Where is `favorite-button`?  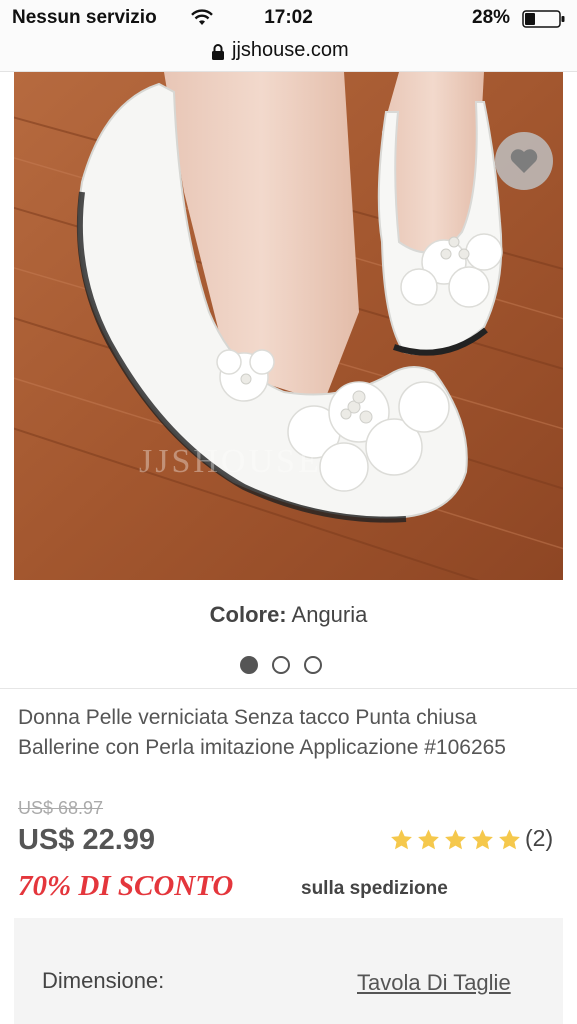 favorite-button is located at coordinates (524, 161).